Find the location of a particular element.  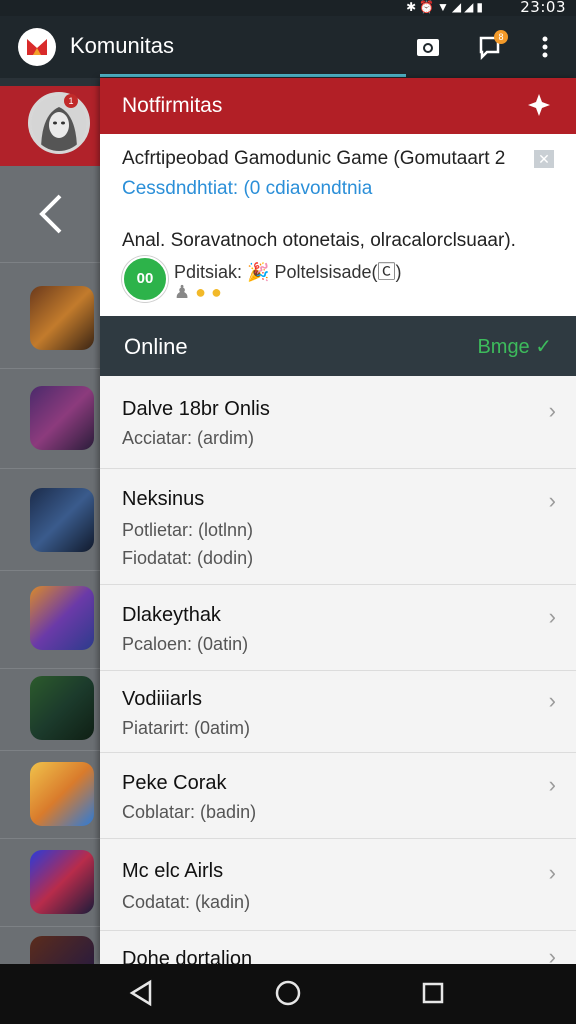

overflow-menu-icon is located at coordinates (545, 49).